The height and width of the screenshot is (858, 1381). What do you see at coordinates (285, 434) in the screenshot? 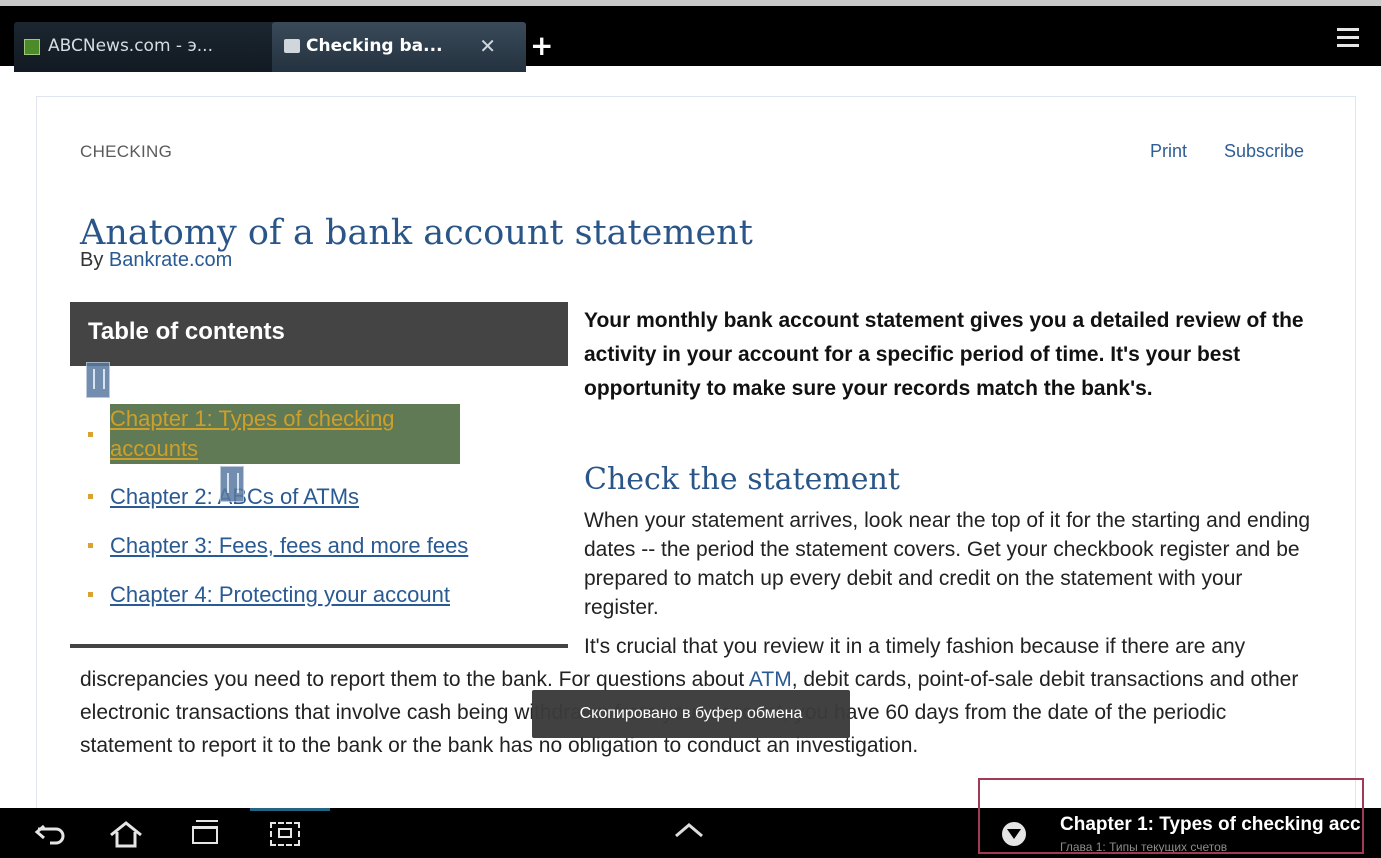
I see `toc-link-chapter-1: Chapter 1: Types of checking accounts` at bounding box center [285, 434].